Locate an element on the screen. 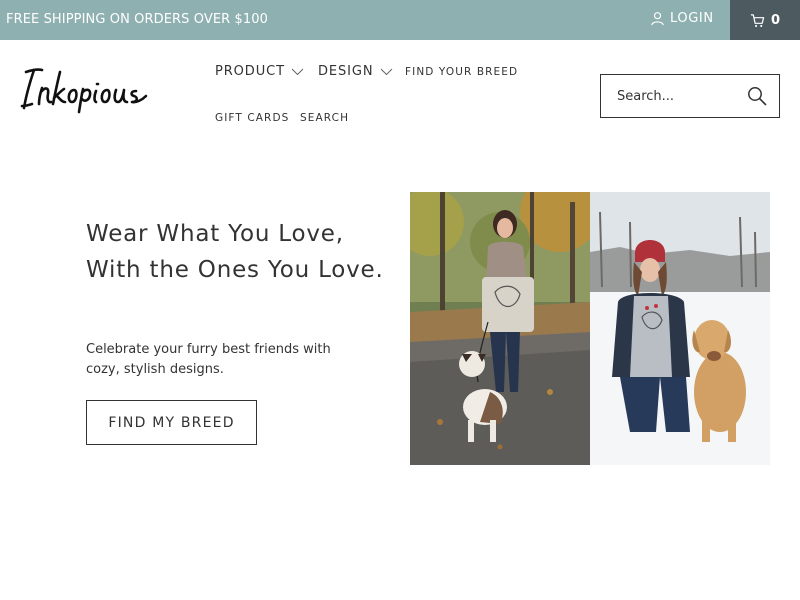  nav-design: DESIGN is located at coordinates (355, 71).